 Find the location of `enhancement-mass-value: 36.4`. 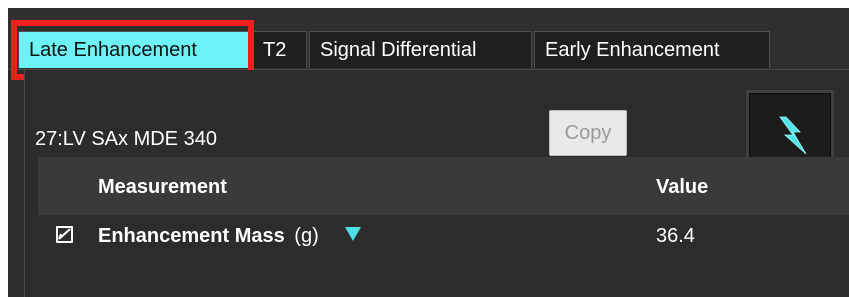

enhancement-mass-value: 36.4 is located at coordinates (675, 236).